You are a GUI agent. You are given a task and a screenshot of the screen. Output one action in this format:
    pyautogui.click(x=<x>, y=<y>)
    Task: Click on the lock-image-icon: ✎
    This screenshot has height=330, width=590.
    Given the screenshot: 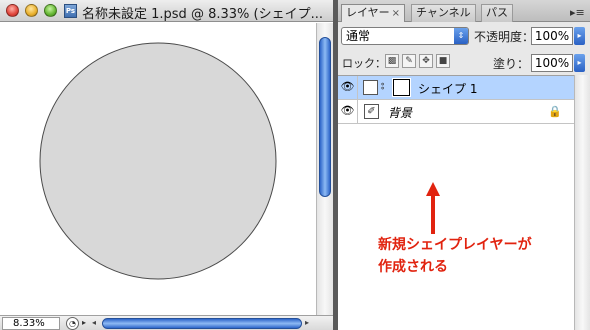 What is the action you would take?
    pyautogui.click(x=409, y=61)
    